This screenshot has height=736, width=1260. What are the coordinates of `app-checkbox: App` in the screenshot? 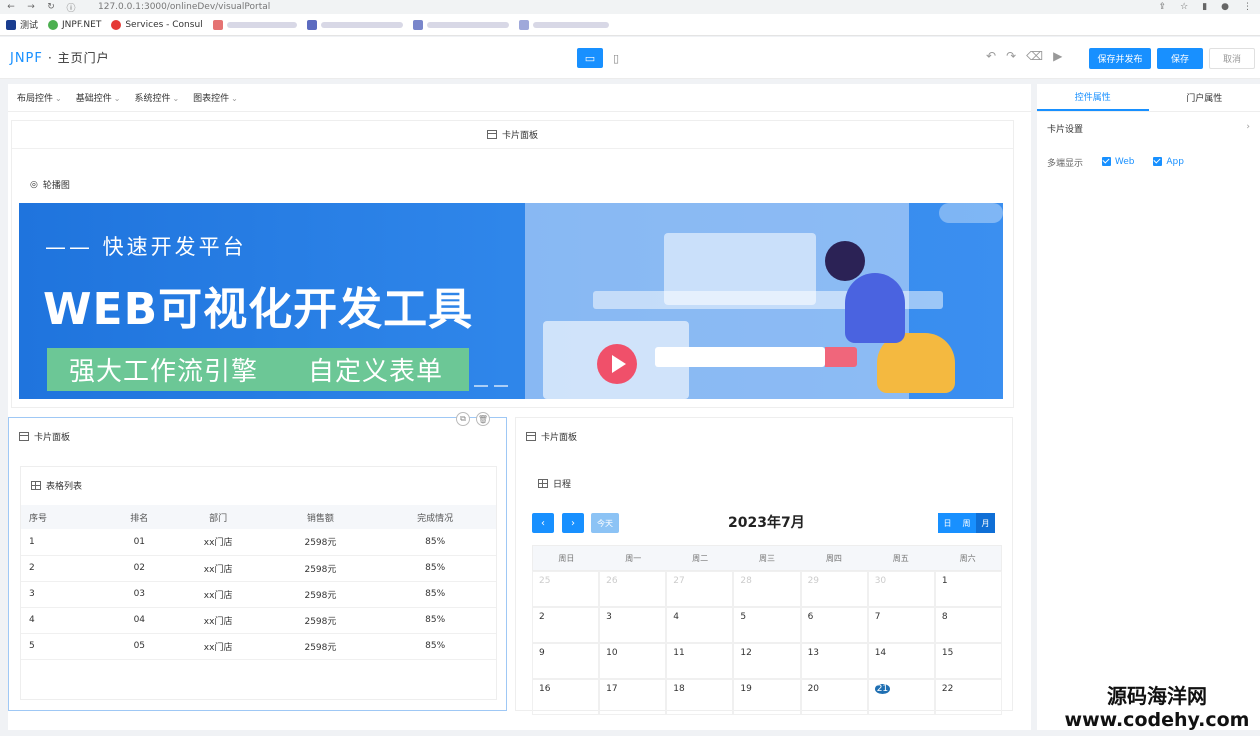 It's located at (1168, 162).